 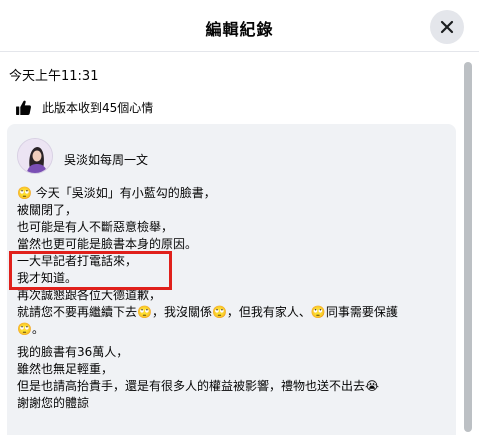 What do you see at coordinates (106, 159) in the screenshot?
I see `author-name: 吳淡如每周一文` at bounding box center [106, 159].